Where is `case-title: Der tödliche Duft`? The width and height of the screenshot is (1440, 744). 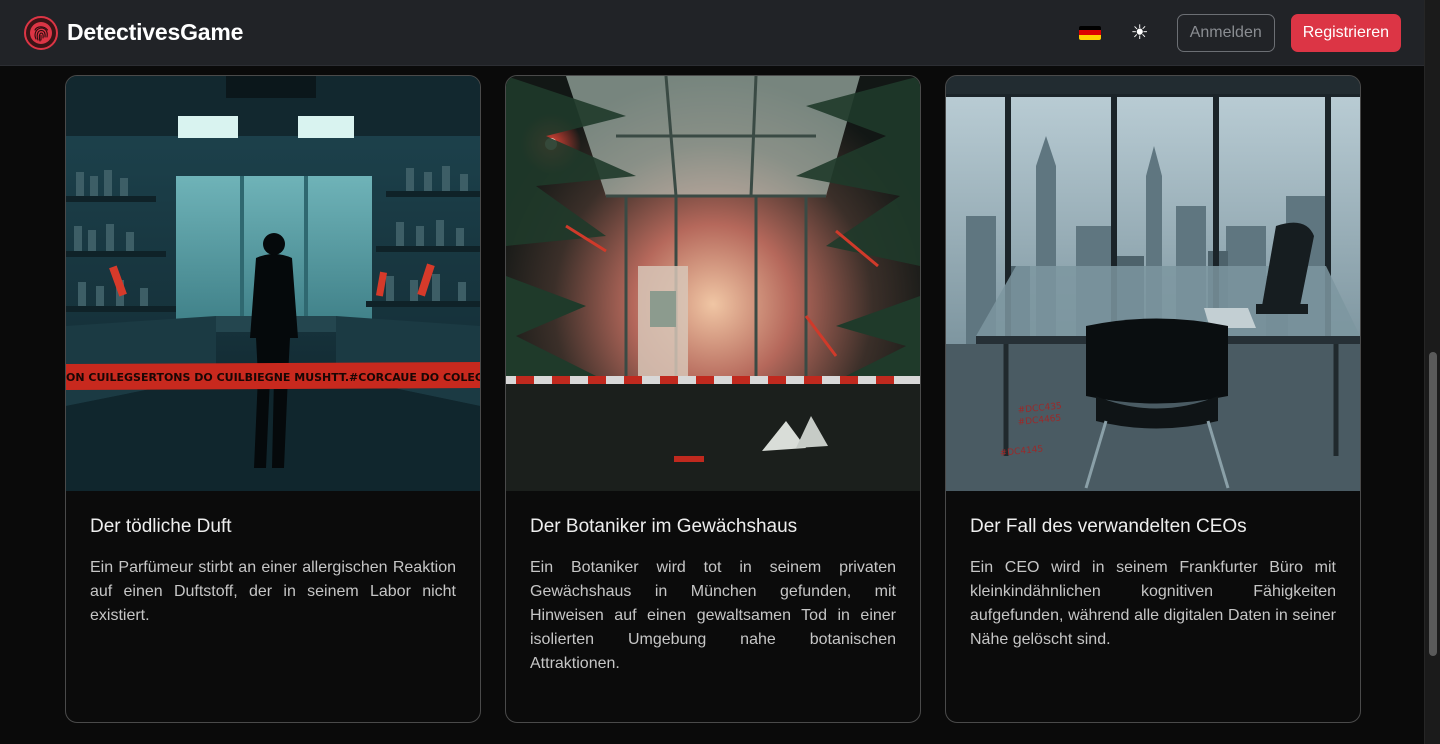
case-title: Der tödliche Duft is located at coordinates (161, 526).